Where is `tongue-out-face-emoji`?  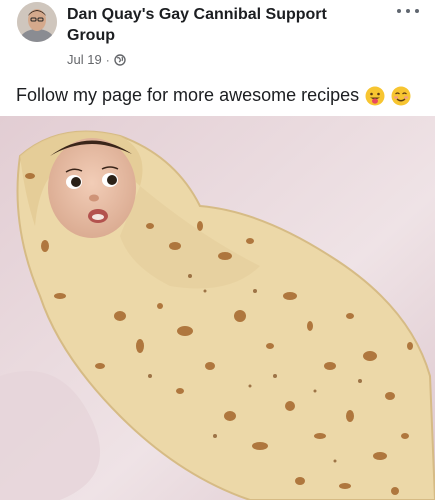 tongue-out-face-emoji is located at coordinates (375, 96).